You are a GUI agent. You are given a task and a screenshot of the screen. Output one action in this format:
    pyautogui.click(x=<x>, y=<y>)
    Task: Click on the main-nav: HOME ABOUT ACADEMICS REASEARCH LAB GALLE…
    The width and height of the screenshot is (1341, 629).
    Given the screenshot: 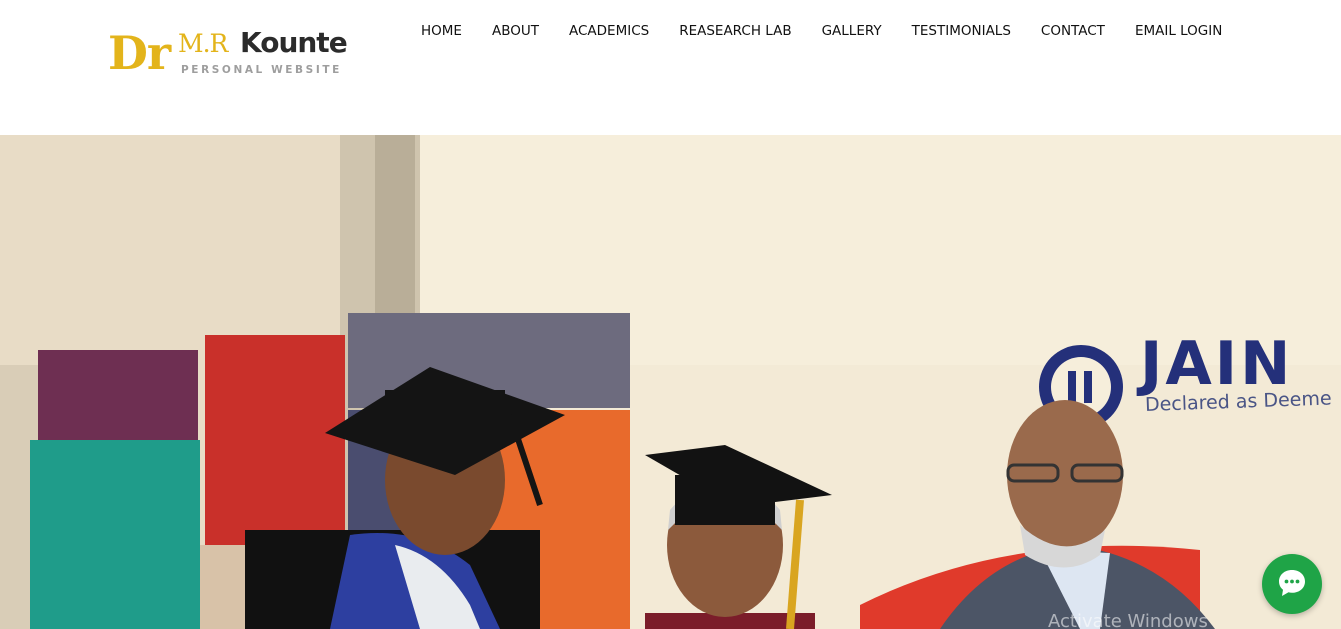 What is the action you would take?
    pyautogui.click(x=821, y=31)
    